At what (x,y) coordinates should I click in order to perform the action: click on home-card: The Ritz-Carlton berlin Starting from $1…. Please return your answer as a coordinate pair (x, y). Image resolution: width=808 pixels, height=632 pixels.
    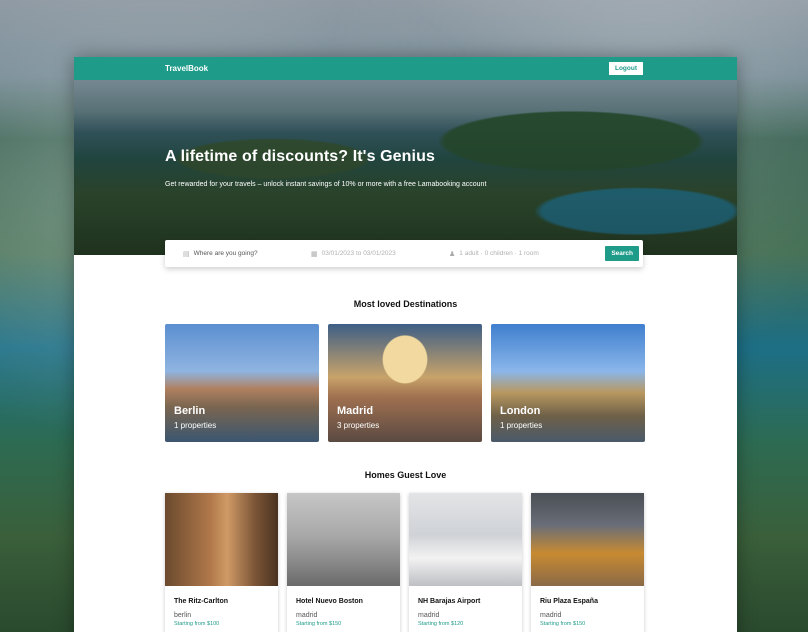
    Looking at the image, I should click on (221, 562).